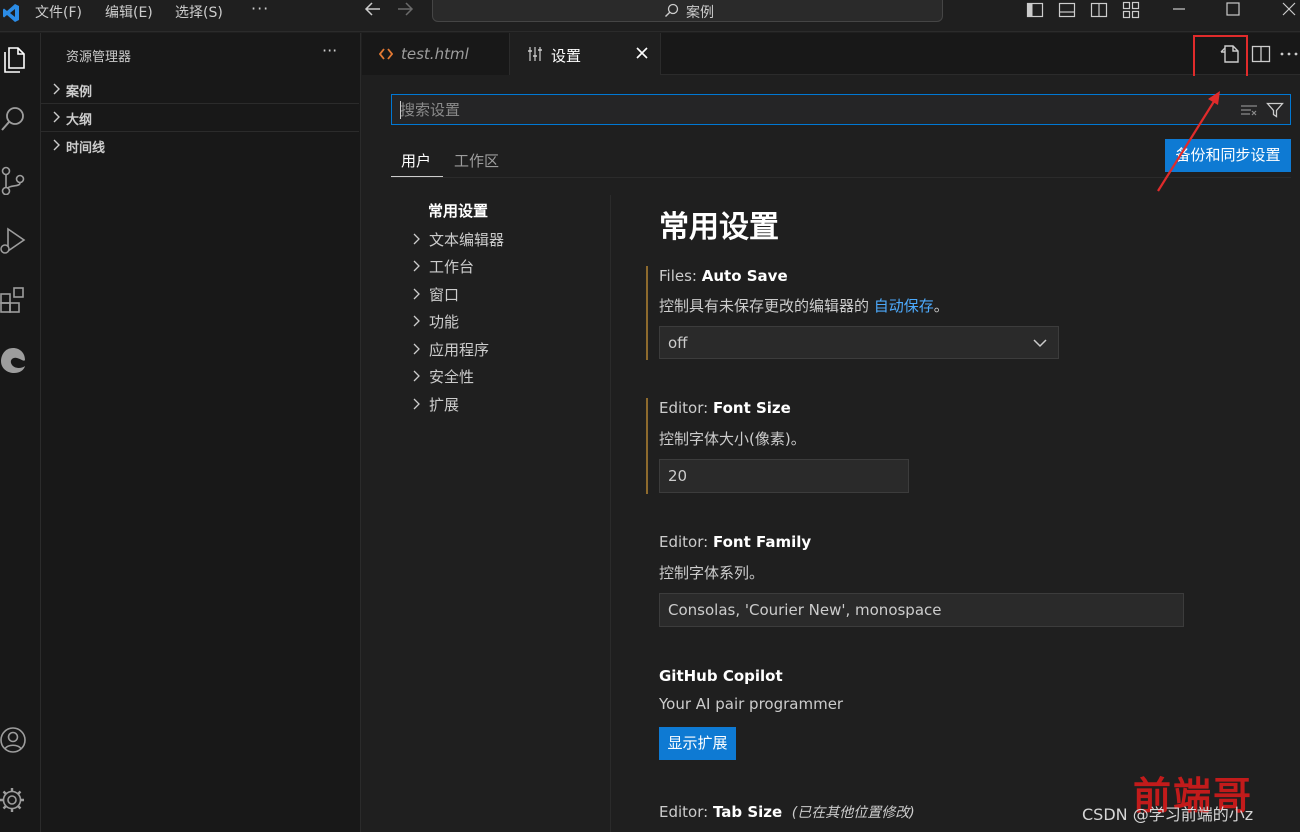 This screenshot has width=1300, height=832. I want to click on toc-item-label: 安全性, so click(452, 377).